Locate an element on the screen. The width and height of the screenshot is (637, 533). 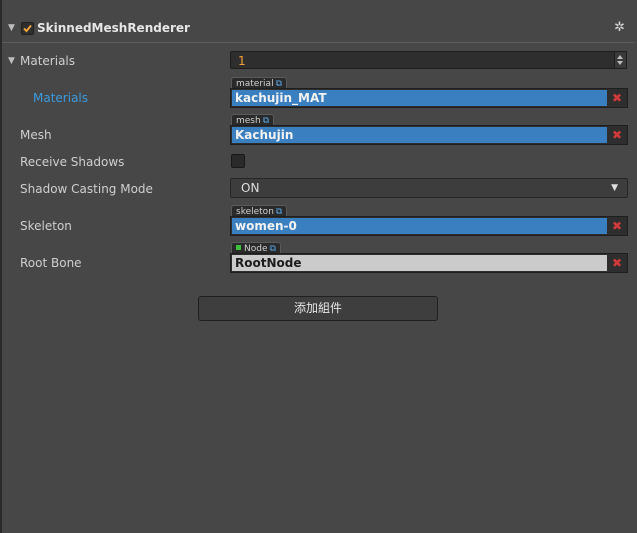
skeleton-asset-field: women-0 ✖ is located at coordinates (429, 226).